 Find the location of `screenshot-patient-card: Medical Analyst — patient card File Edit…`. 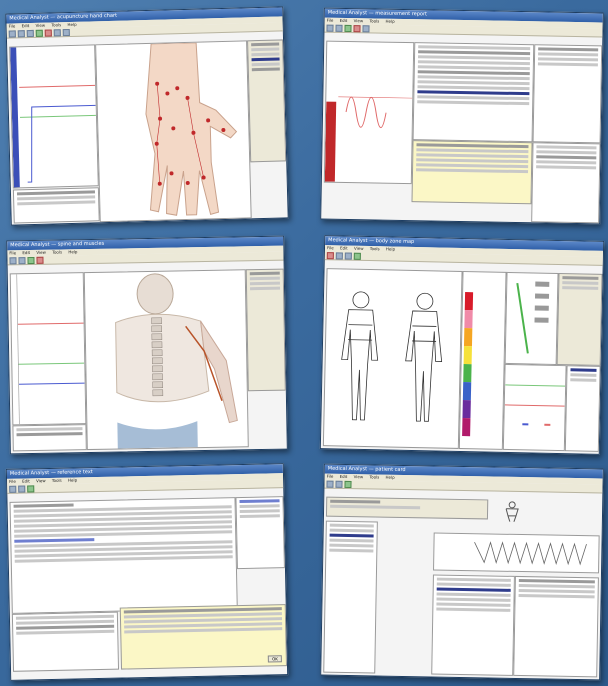

screenshot-patient-card: Medical Analyst — patient card File Edit… is located at coordinates (462, 572).